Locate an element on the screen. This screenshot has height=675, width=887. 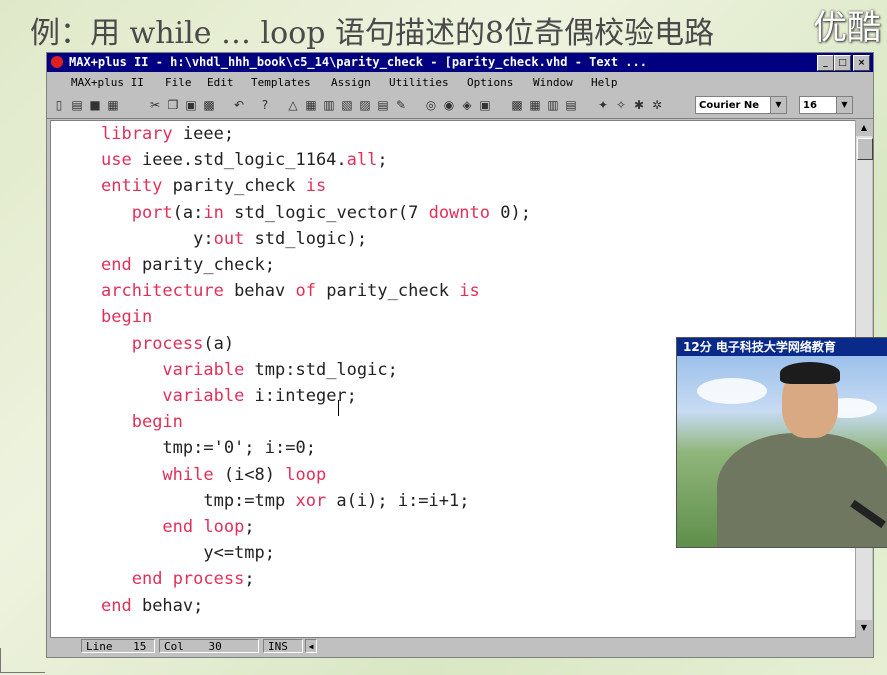
menu-utilities: Utilities is located at coordinates (419, 82).